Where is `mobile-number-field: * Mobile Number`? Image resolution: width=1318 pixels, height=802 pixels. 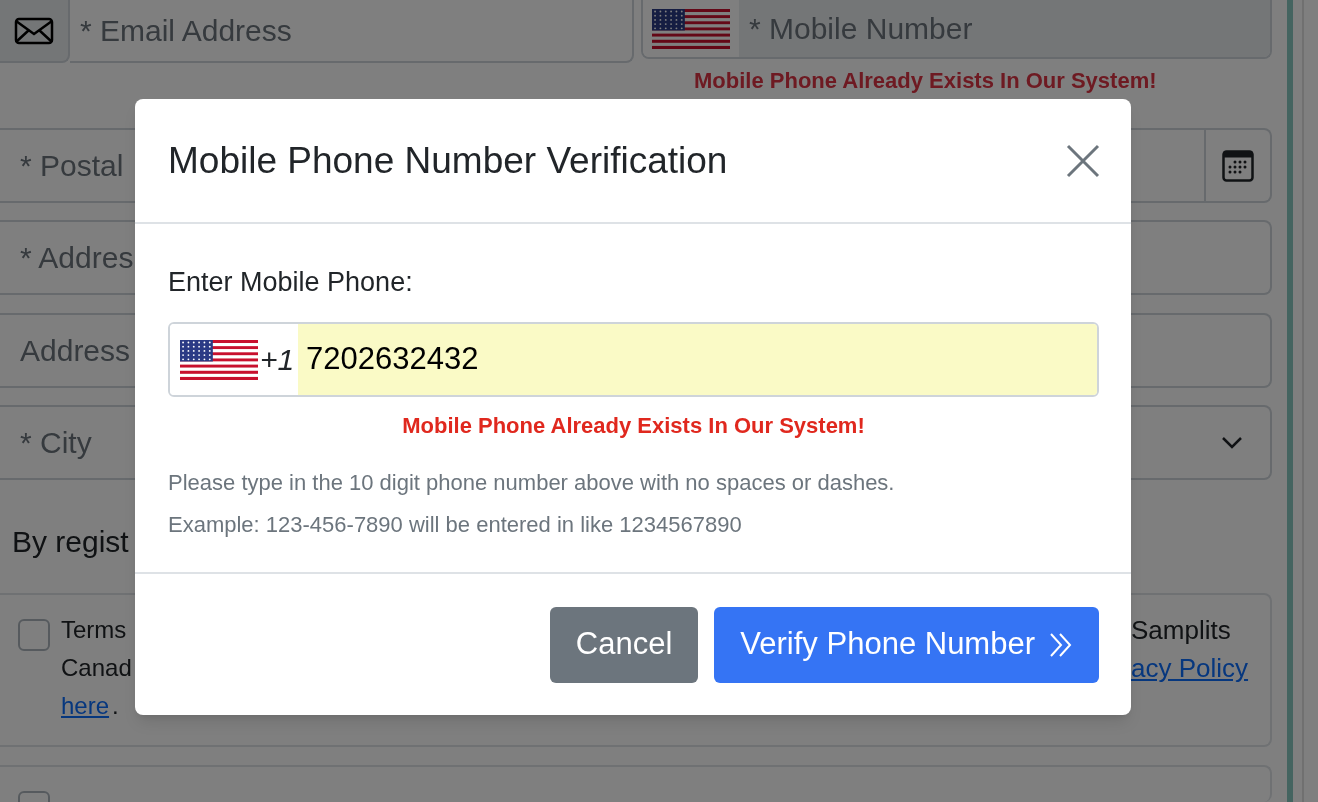
mobile-number-field: * Mobile Number is located at coordinates (956, 29).